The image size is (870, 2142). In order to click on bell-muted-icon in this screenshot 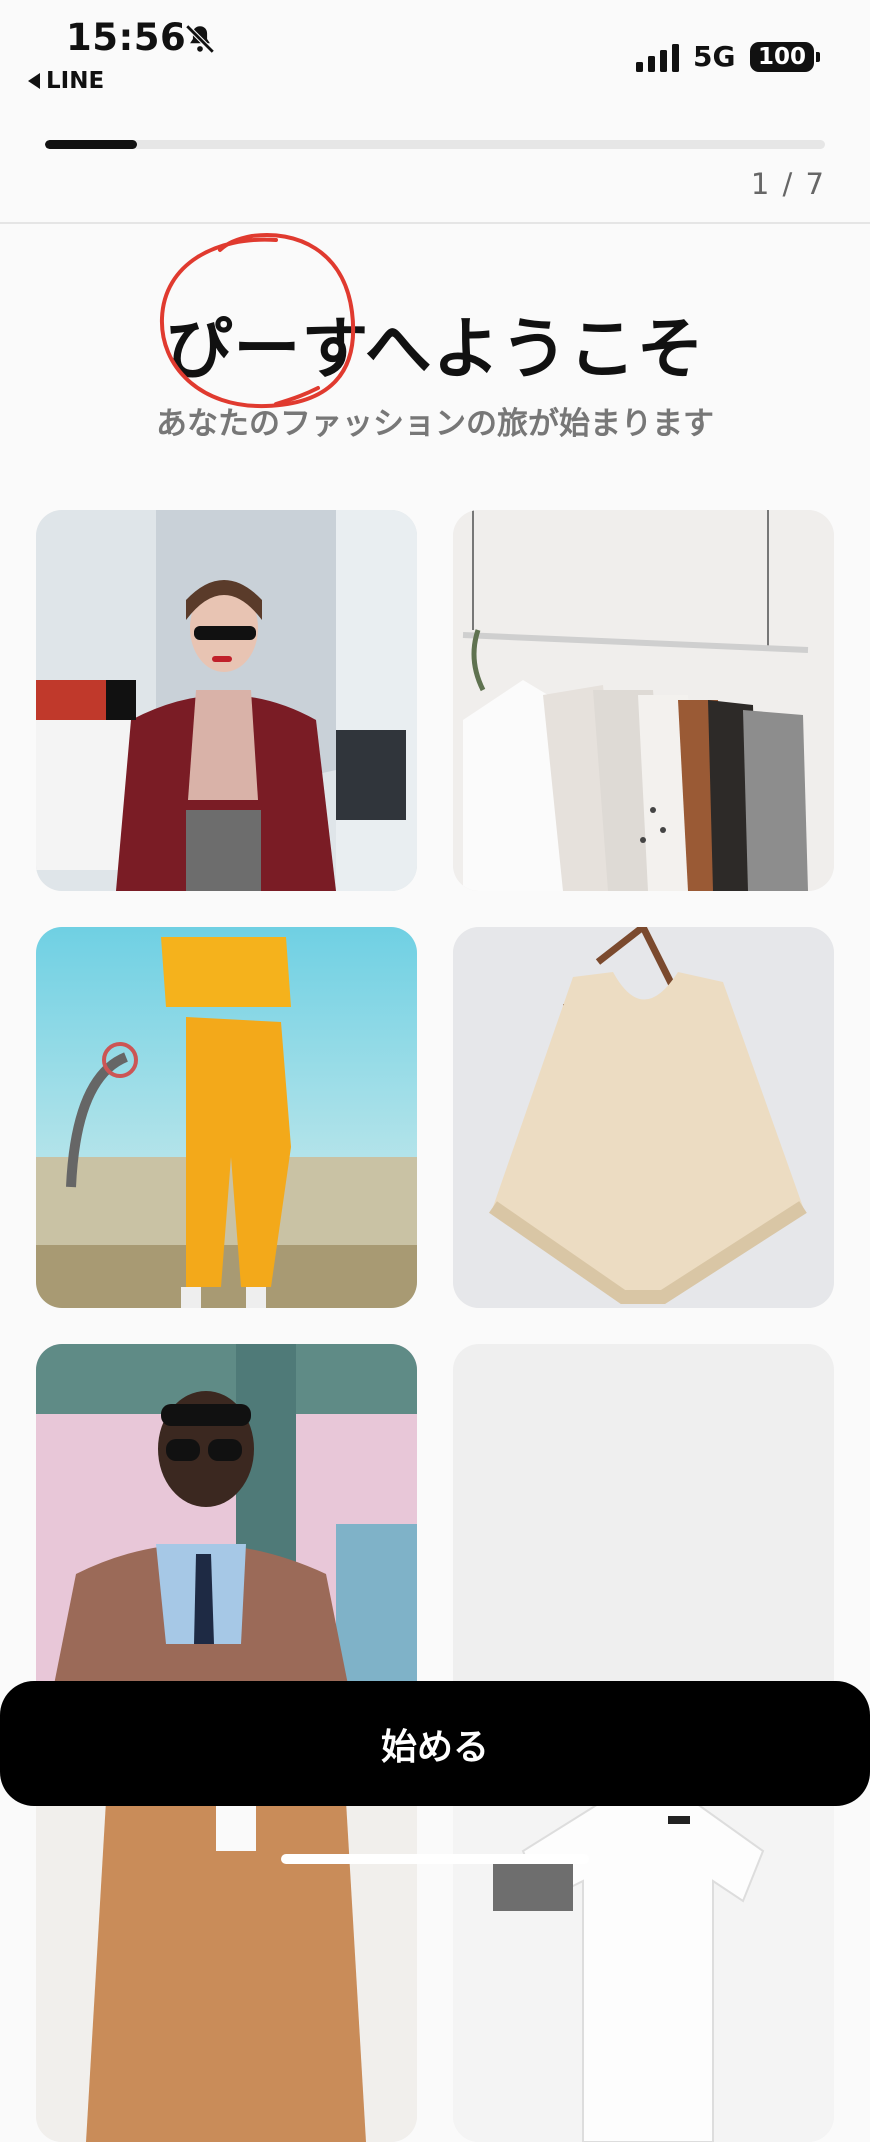, I will do `click(200, 39)`.